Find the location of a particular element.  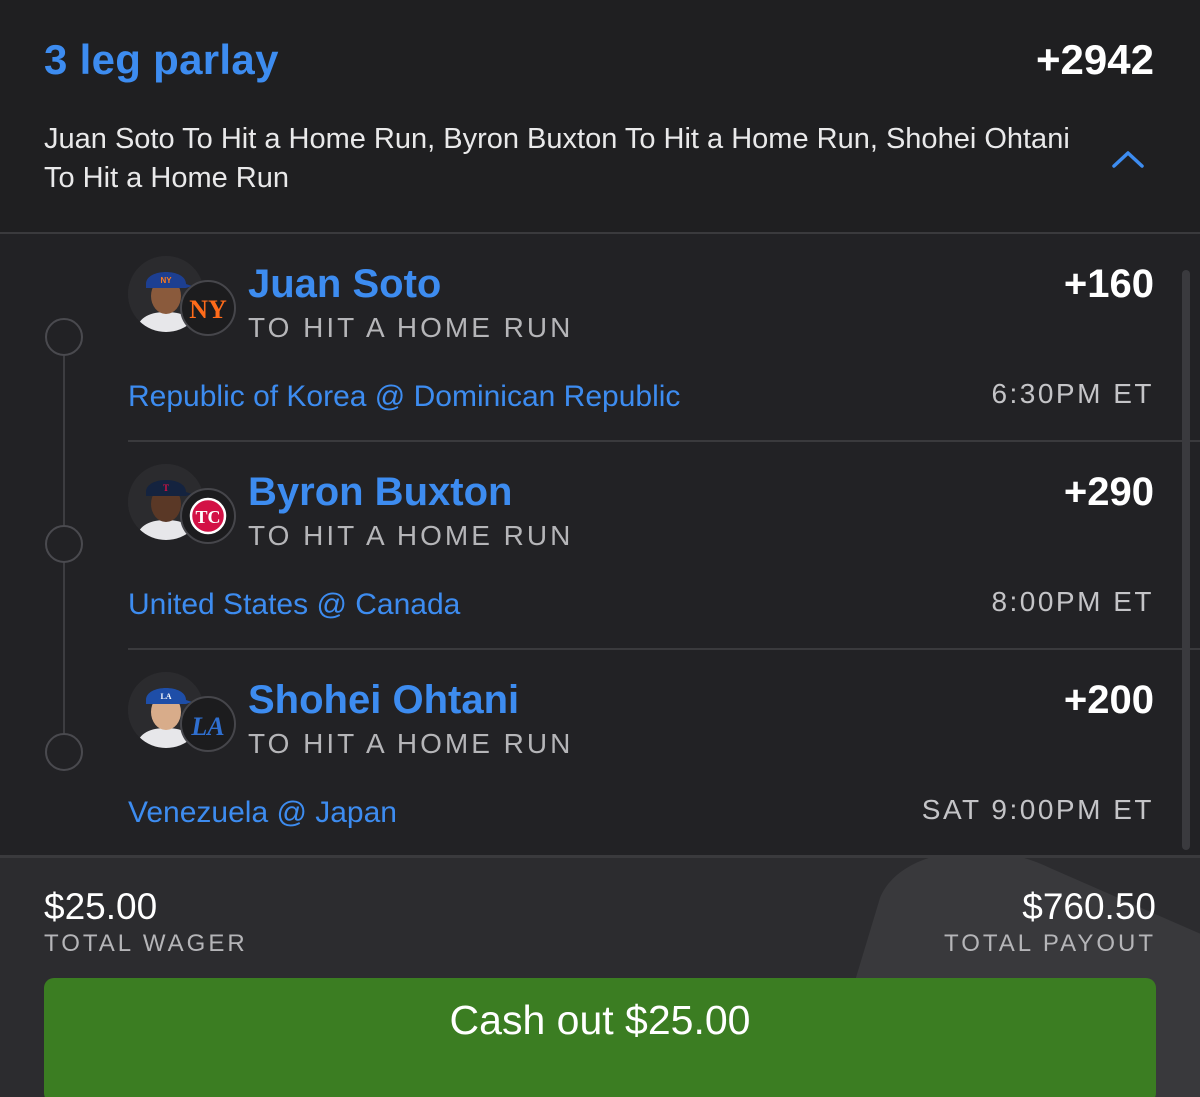

total-wager-label: TOTAL WAGER is located at coordinates (146, 943).